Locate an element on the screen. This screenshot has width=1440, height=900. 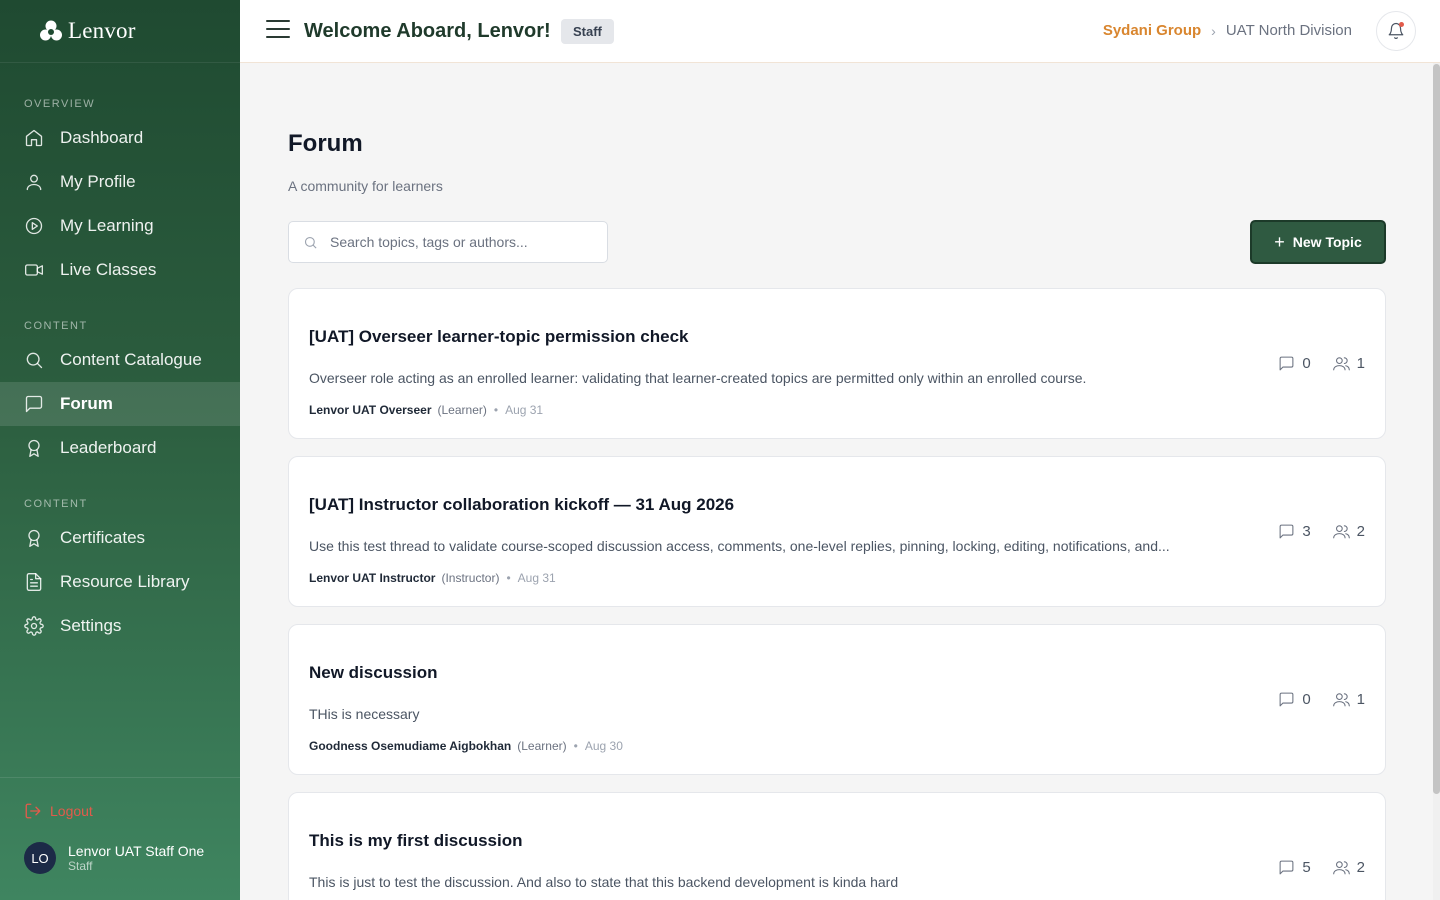
user-icon is located at coordinates (34, 182).